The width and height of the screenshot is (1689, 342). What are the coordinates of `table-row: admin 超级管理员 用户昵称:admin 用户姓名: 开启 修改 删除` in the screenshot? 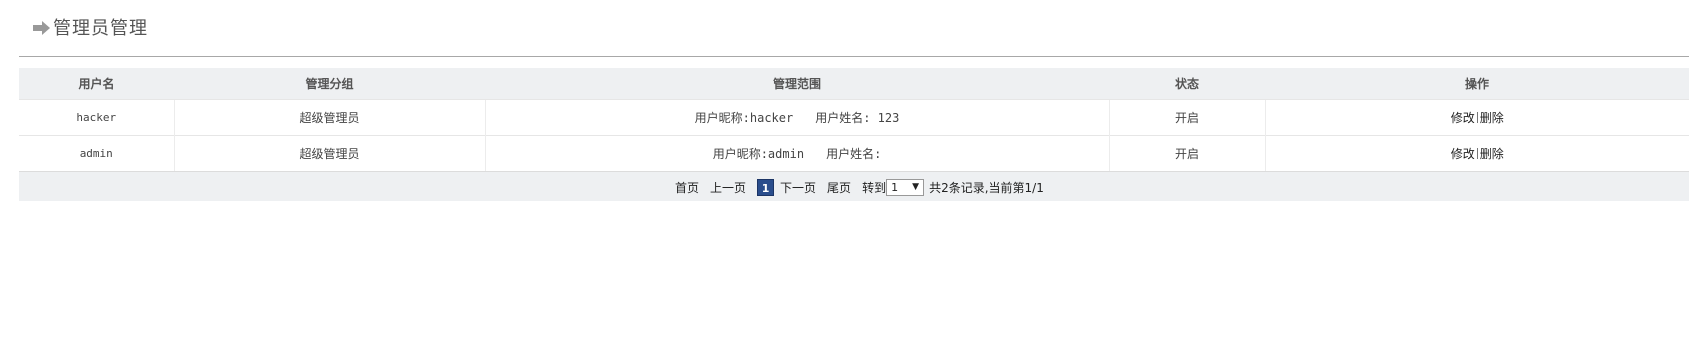 It's located at (854, 153).